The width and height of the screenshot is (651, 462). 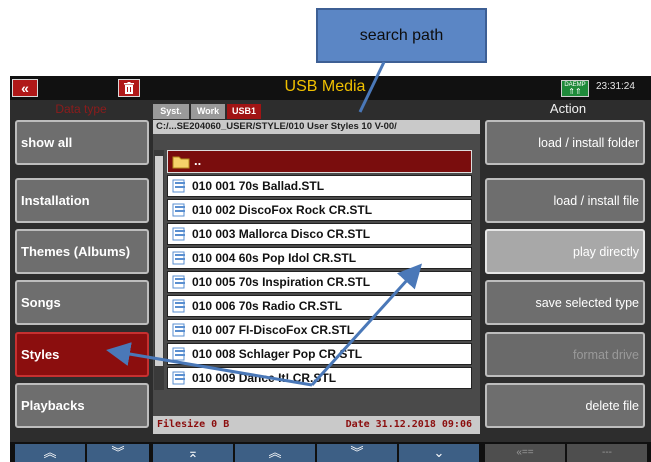 I want to click on play-directly-button: play directly, so click(x=565, y=251).